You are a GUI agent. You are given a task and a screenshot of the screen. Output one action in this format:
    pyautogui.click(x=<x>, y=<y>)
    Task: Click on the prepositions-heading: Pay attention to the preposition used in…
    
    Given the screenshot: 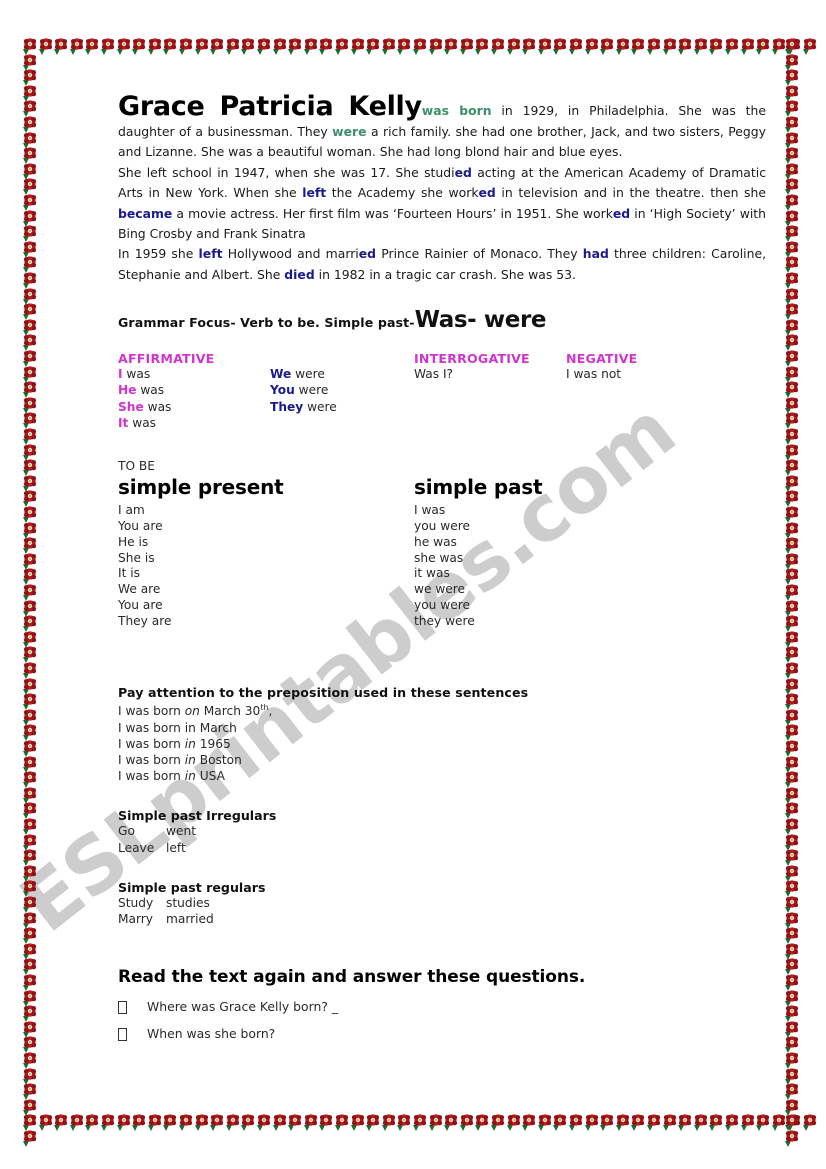 What is the action you would take?
    pyautogui.click(x=323, y=693)
    